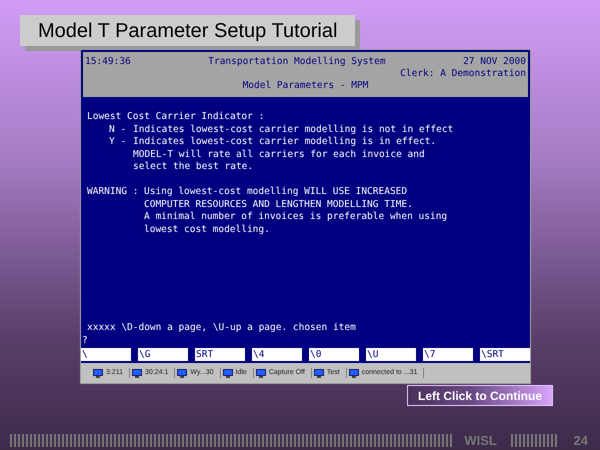  I want to click on clerk-text: Clerk: A Demonstration, so click(463, 74).